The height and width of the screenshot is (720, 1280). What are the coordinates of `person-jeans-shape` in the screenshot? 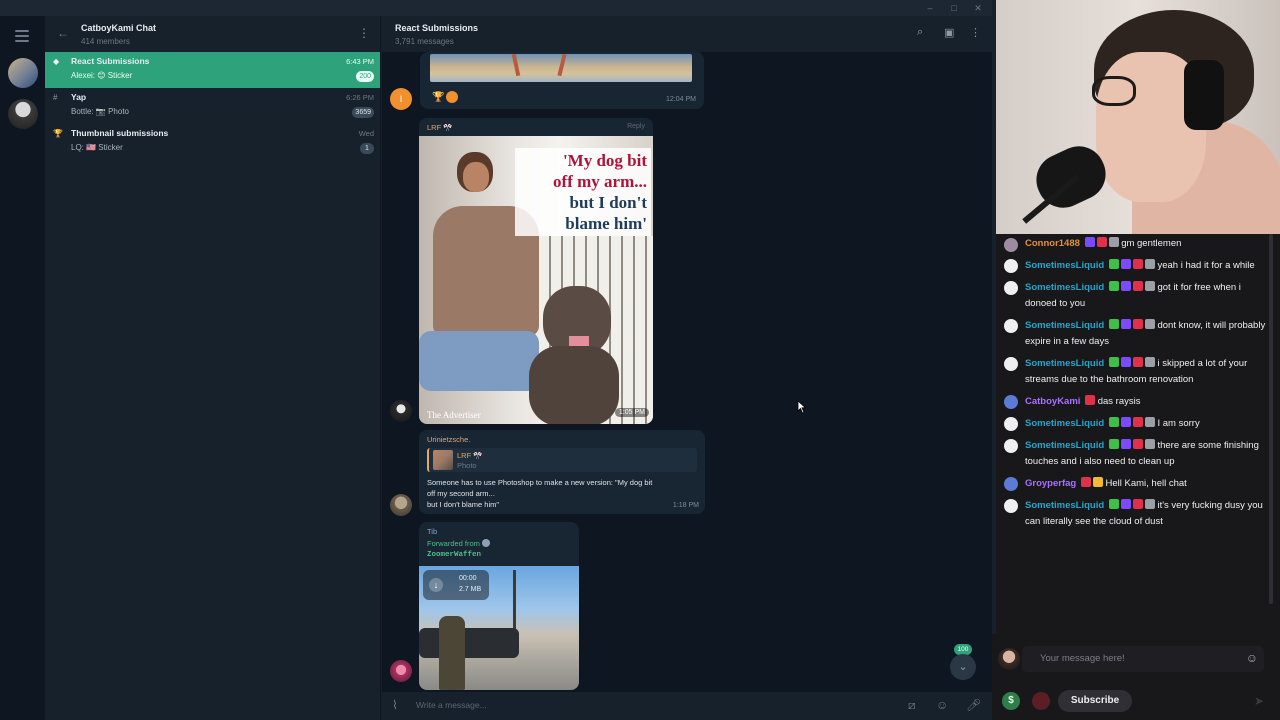 It's located at (479, 361).